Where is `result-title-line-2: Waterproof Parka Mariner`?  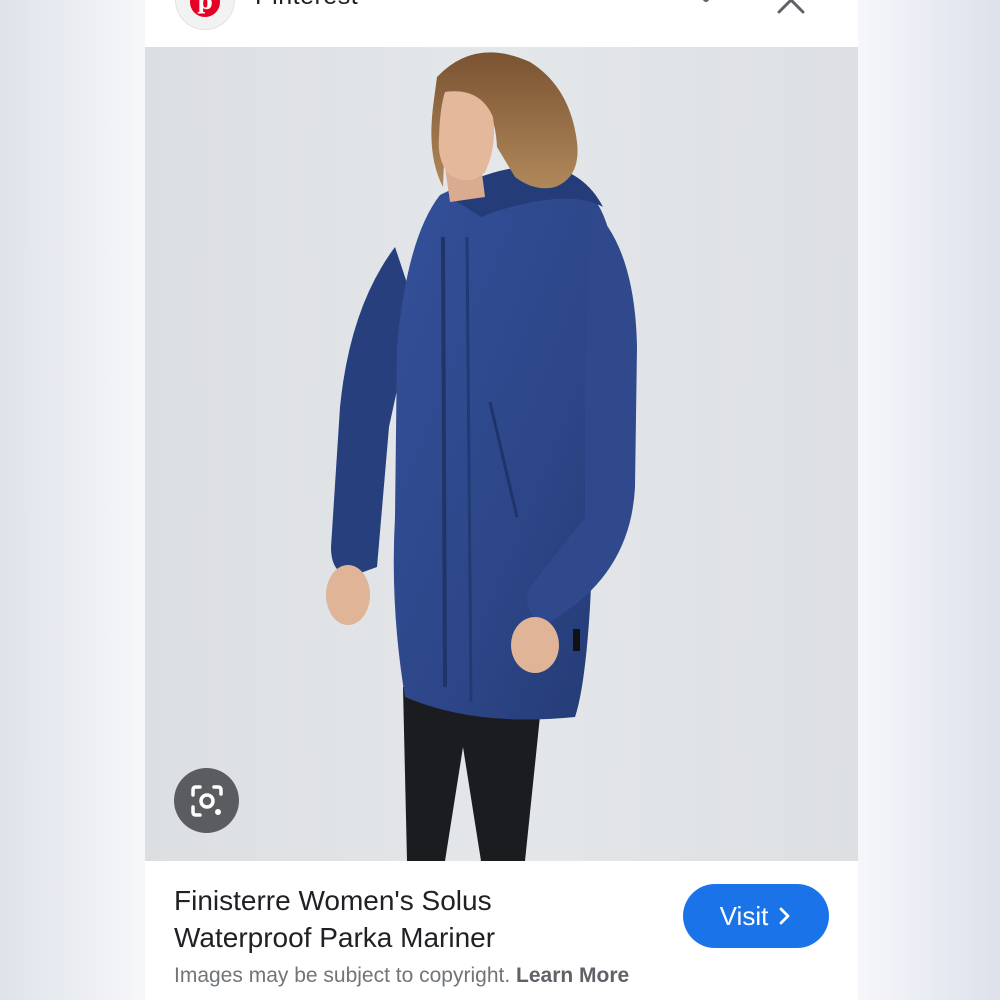 result-title-line-2: Waterproof Parka Mariner is located at coordinates (335, 937).